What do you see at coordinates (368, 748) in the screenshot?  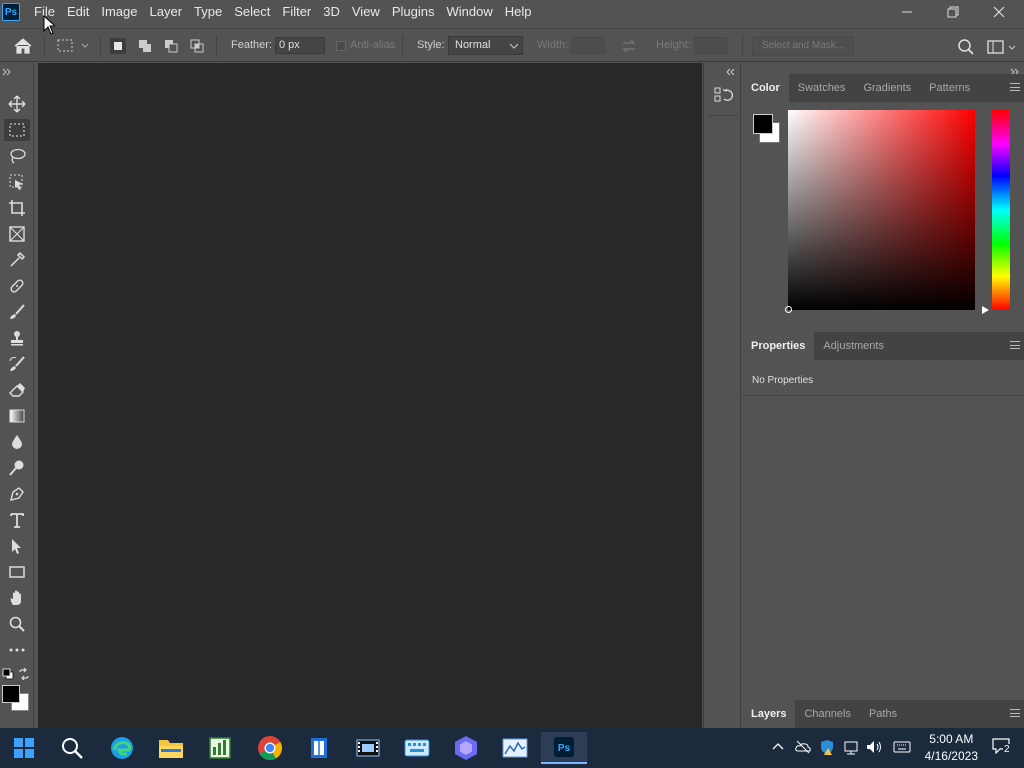 I see `video-editor-taskbar-button` at bounding box center [368, 748].